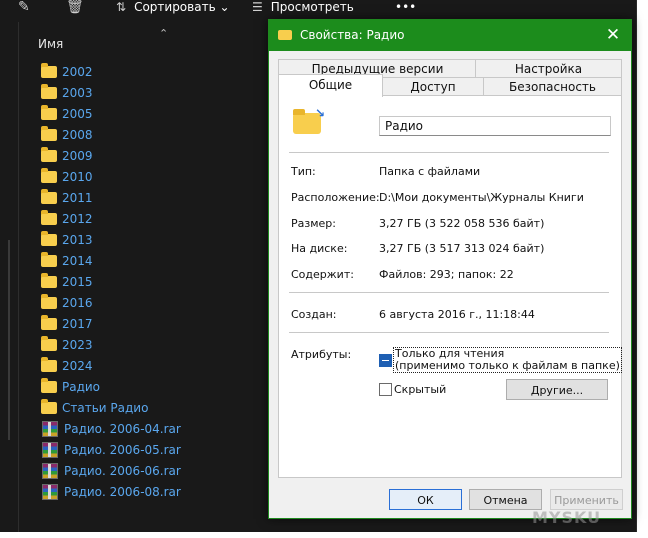  What do you see at coordinates (77, 134) in the screenshot?
I see `list-item-label: 2008` at bounding box center [77, 134].